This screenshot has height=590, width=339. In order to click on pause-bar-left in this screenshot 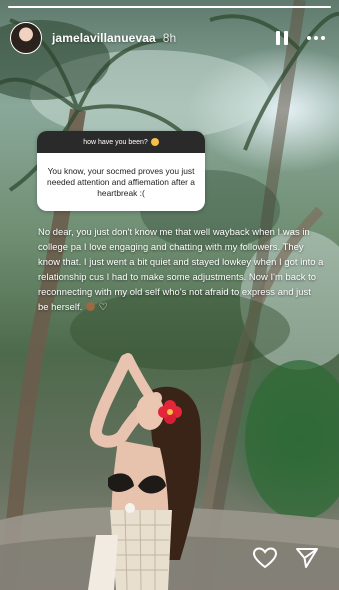, I will do `click(278, 38)`.